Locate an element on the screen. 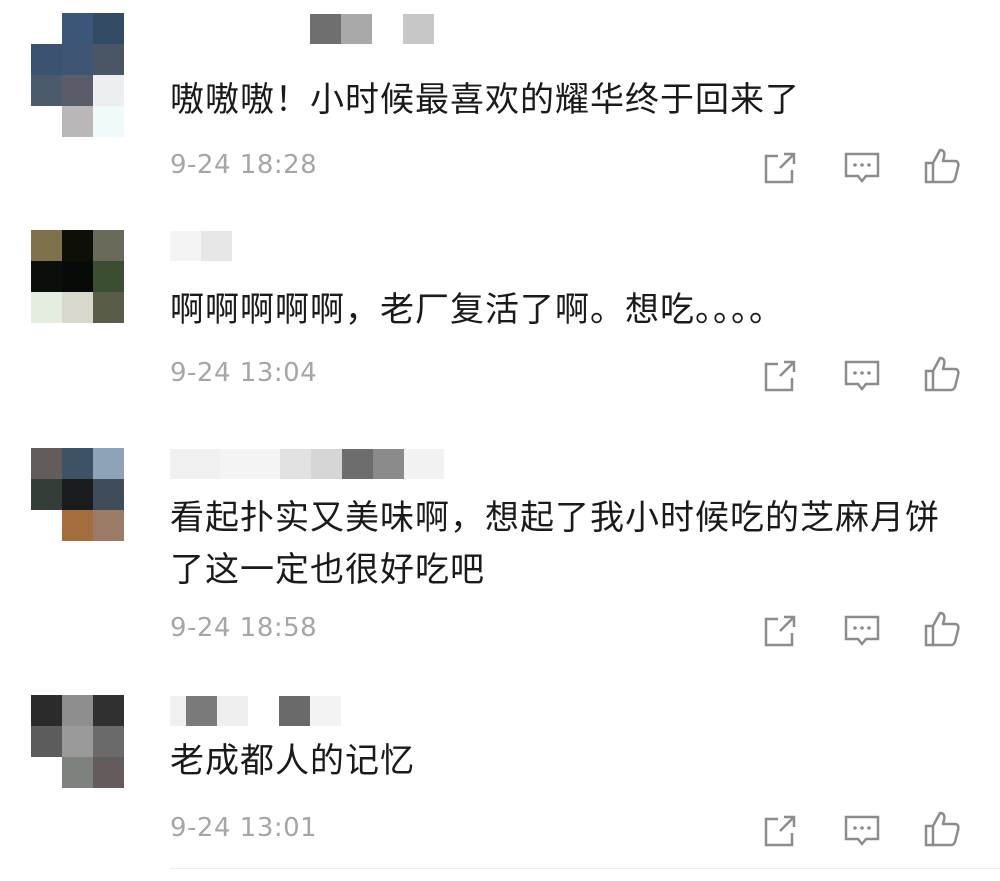  comment-time: 9-24 13:04 is located at coordinates (244, 373).